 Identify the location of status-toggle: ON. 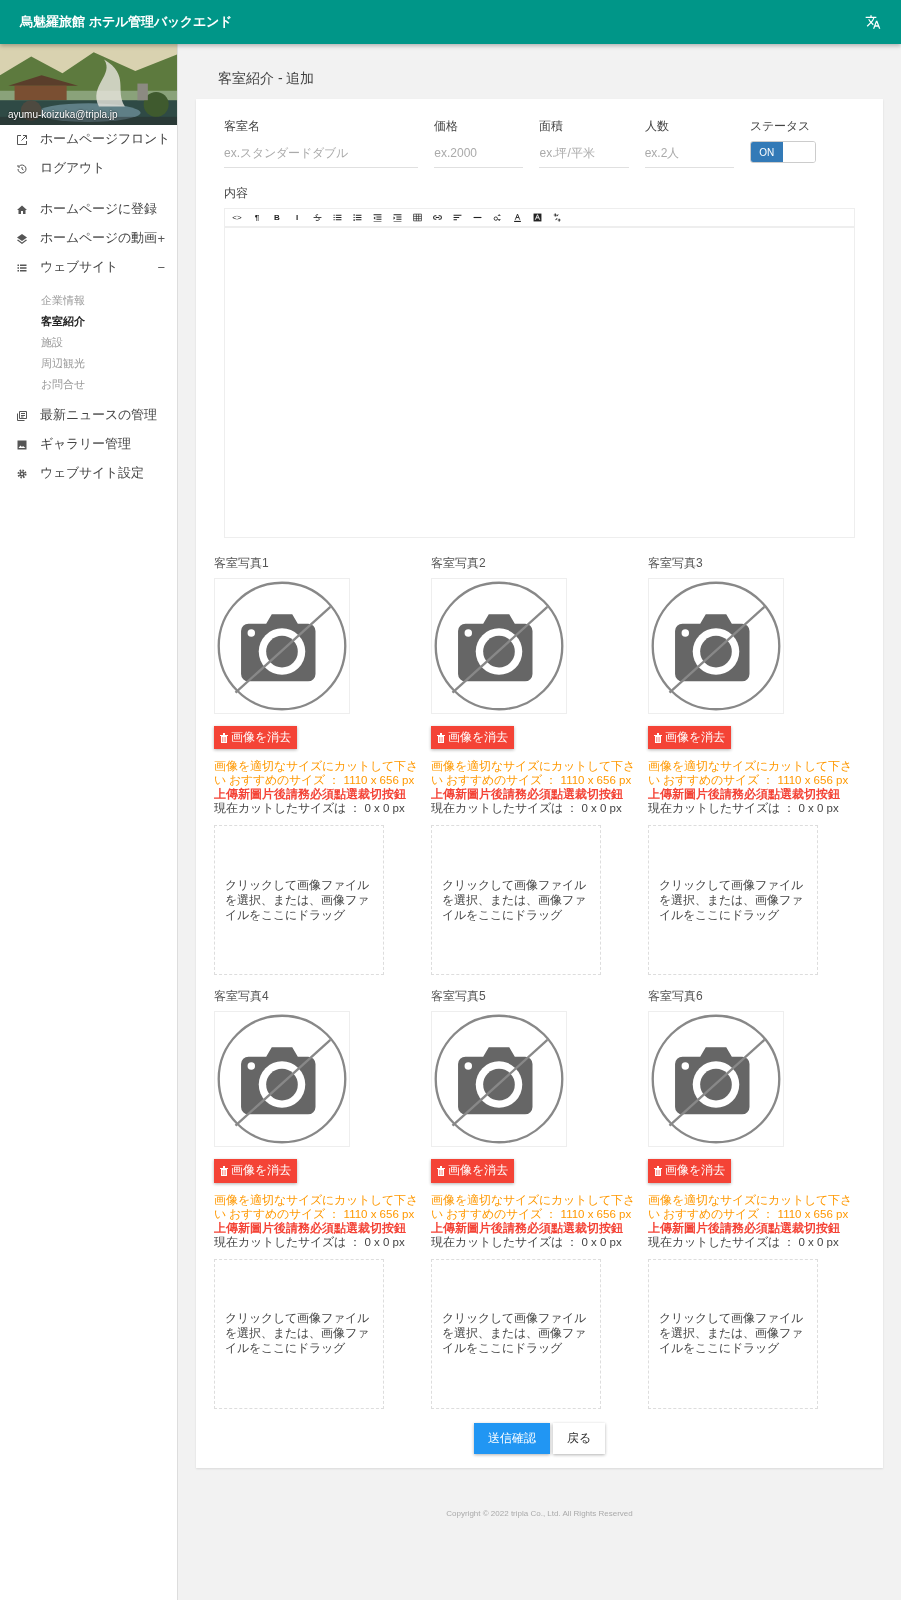
(782, 152).